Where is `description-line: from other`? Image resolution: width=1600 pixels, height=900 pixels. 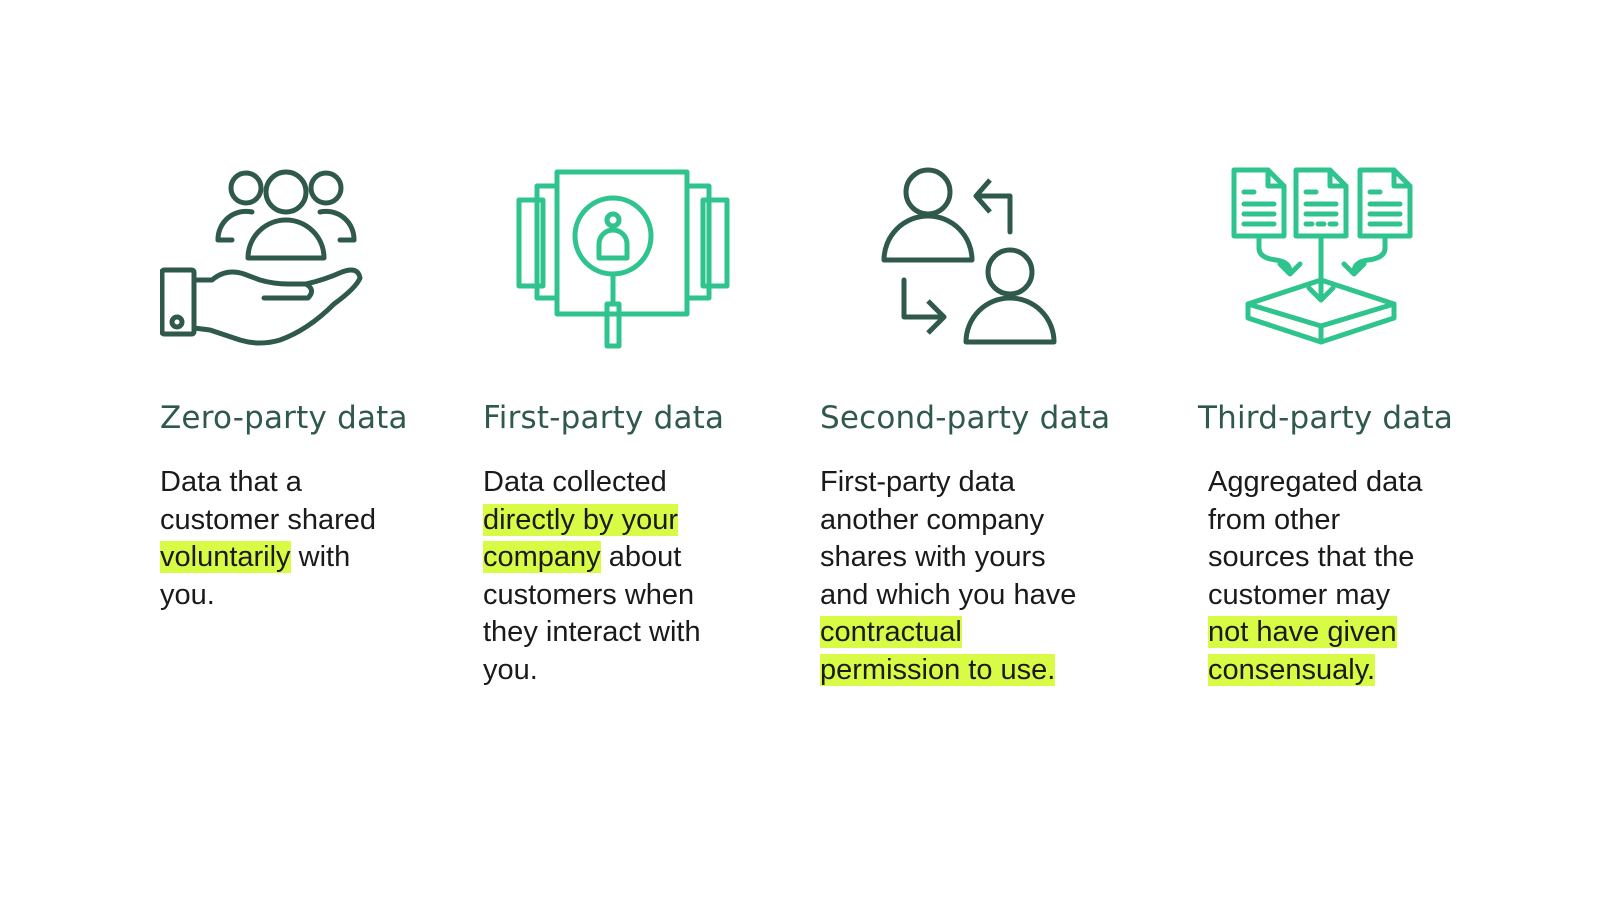
description-line: from other is located at coordinates (1368, 521).